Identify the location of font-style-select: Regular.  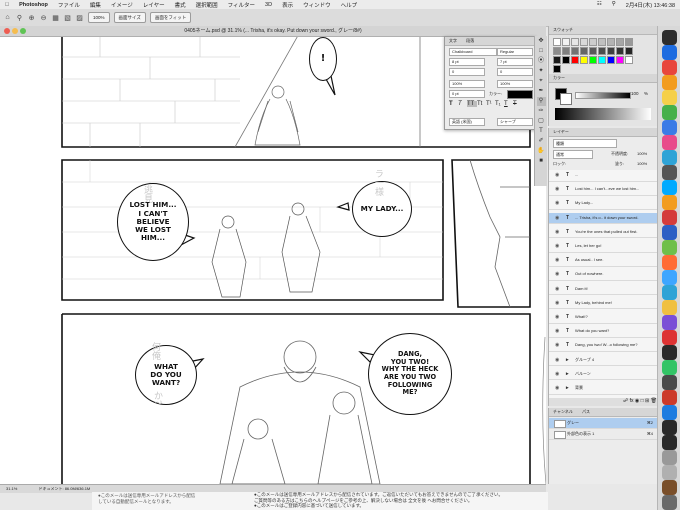
(515, 52).